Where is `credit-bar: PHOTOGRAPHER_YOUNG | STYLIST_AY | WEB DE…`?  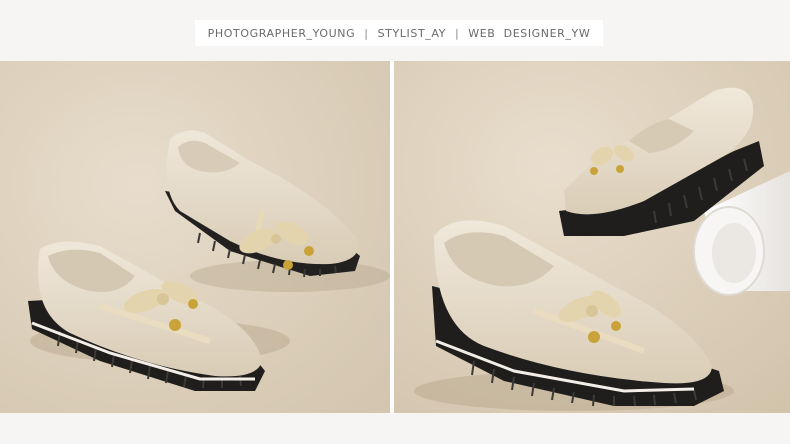 credit-bar: PHOTOGRAPHER_YOUNG | STYLIST_AY | WEB DE… is located at coordinates (399, 33).